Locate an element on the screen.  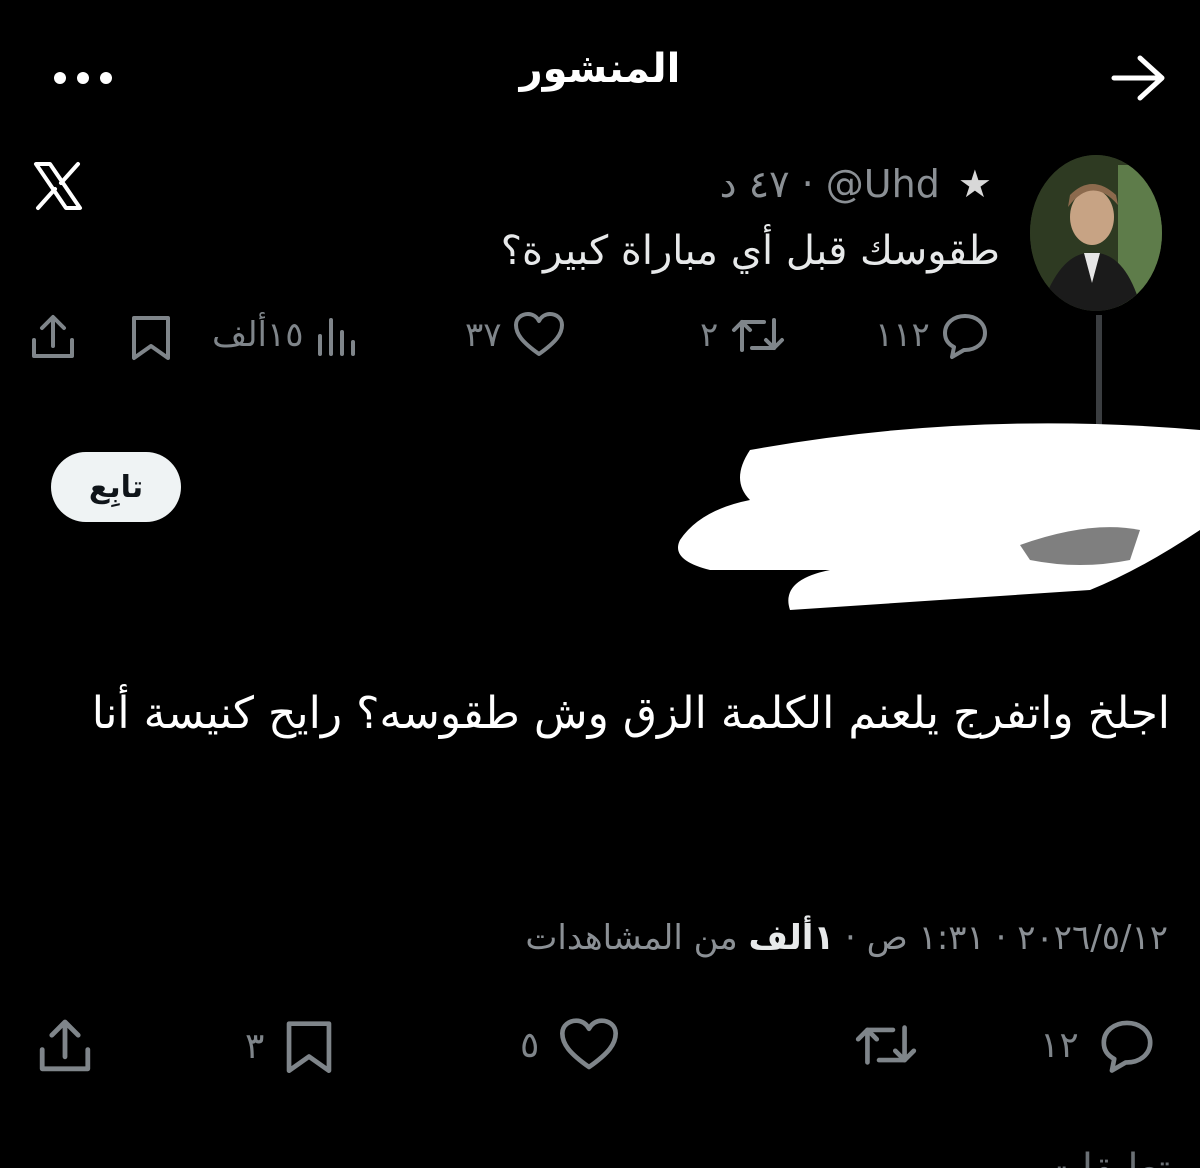
reply-button: ١٢ is located at coordinates (1098, 1045).